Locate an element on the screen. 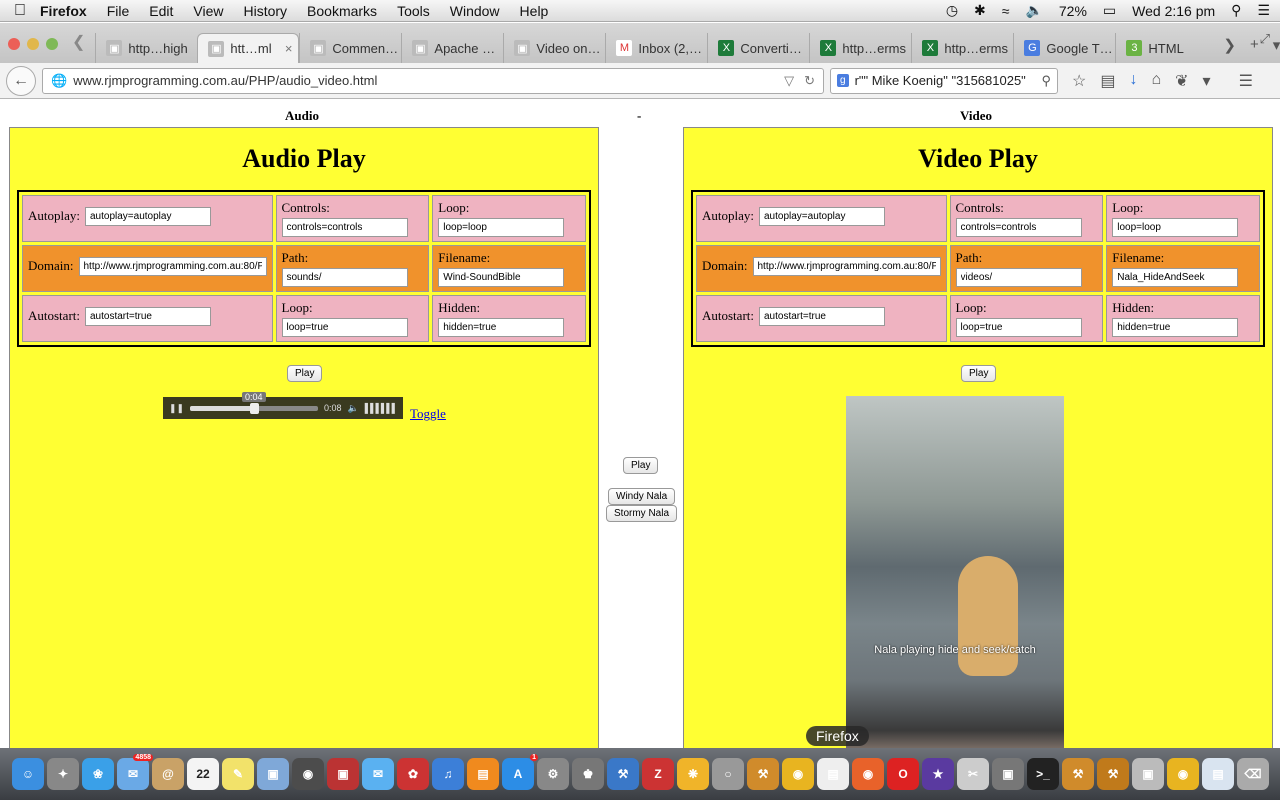  battery-percent: 72% is located at coordinates (1073, 11).